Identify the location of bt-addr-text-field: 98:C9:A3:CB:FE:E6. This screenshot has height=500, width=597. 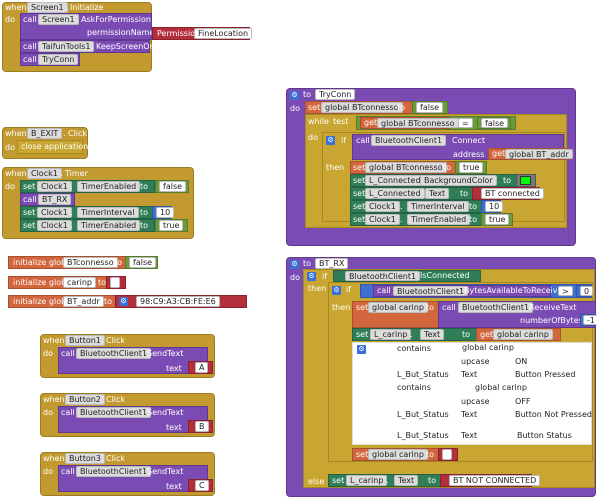
(178, 301).